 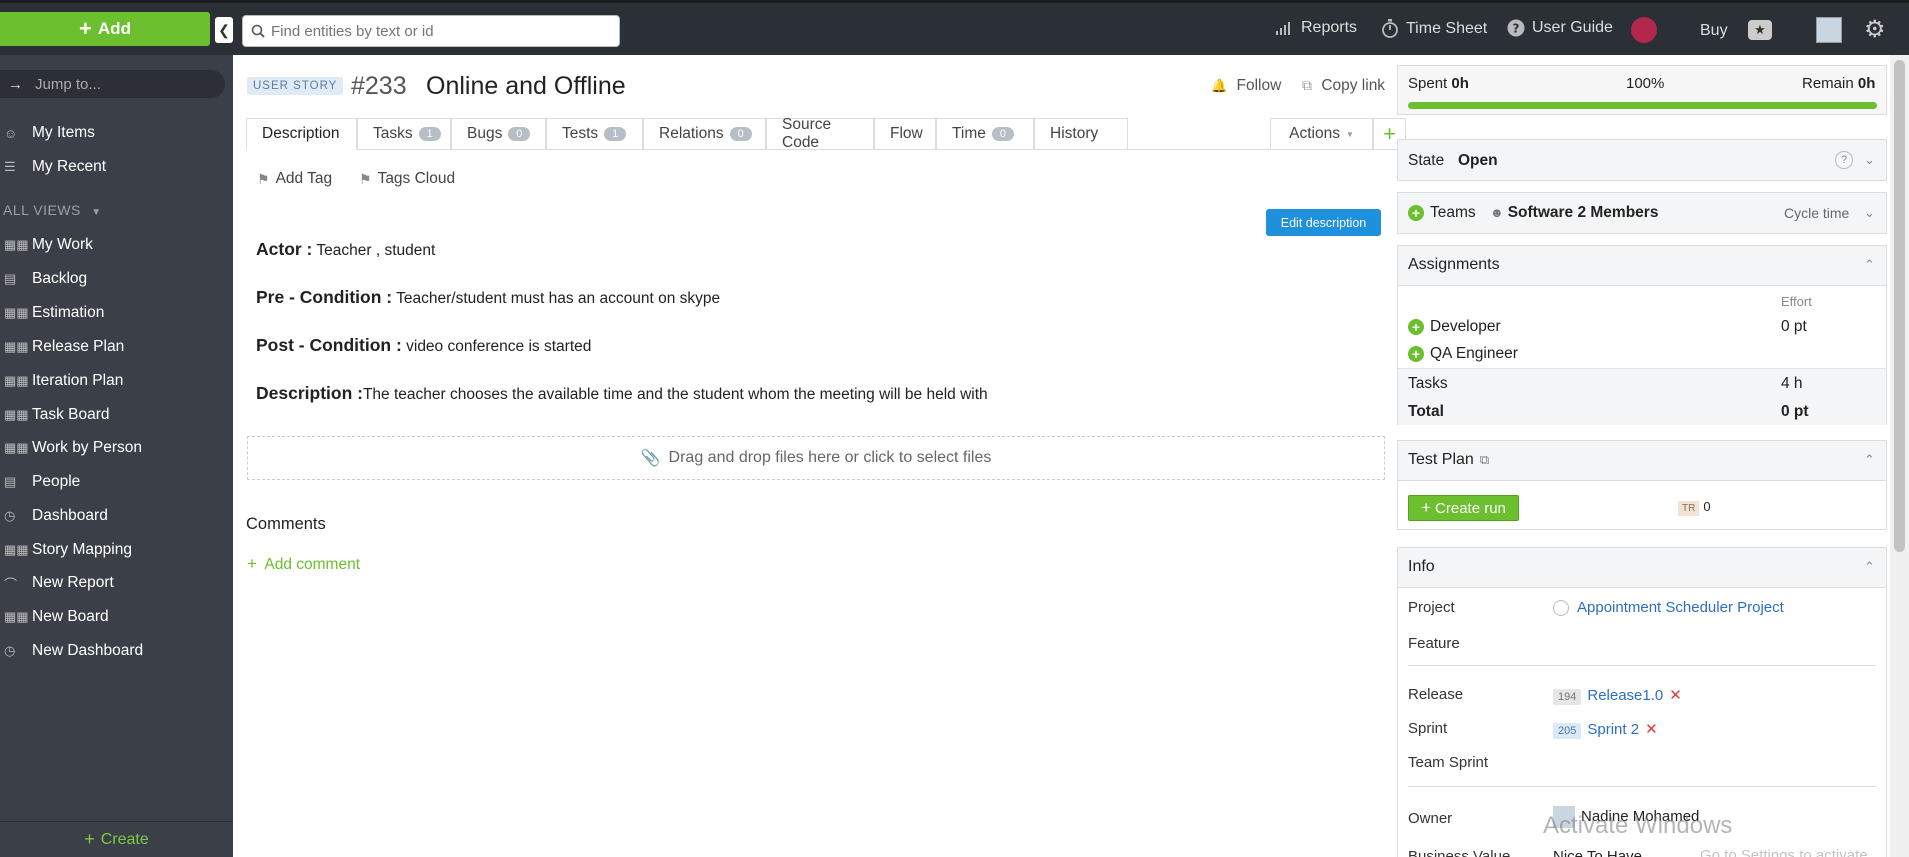 I want to click on tab-tests: Tests 1, so click(x=594, y=134).